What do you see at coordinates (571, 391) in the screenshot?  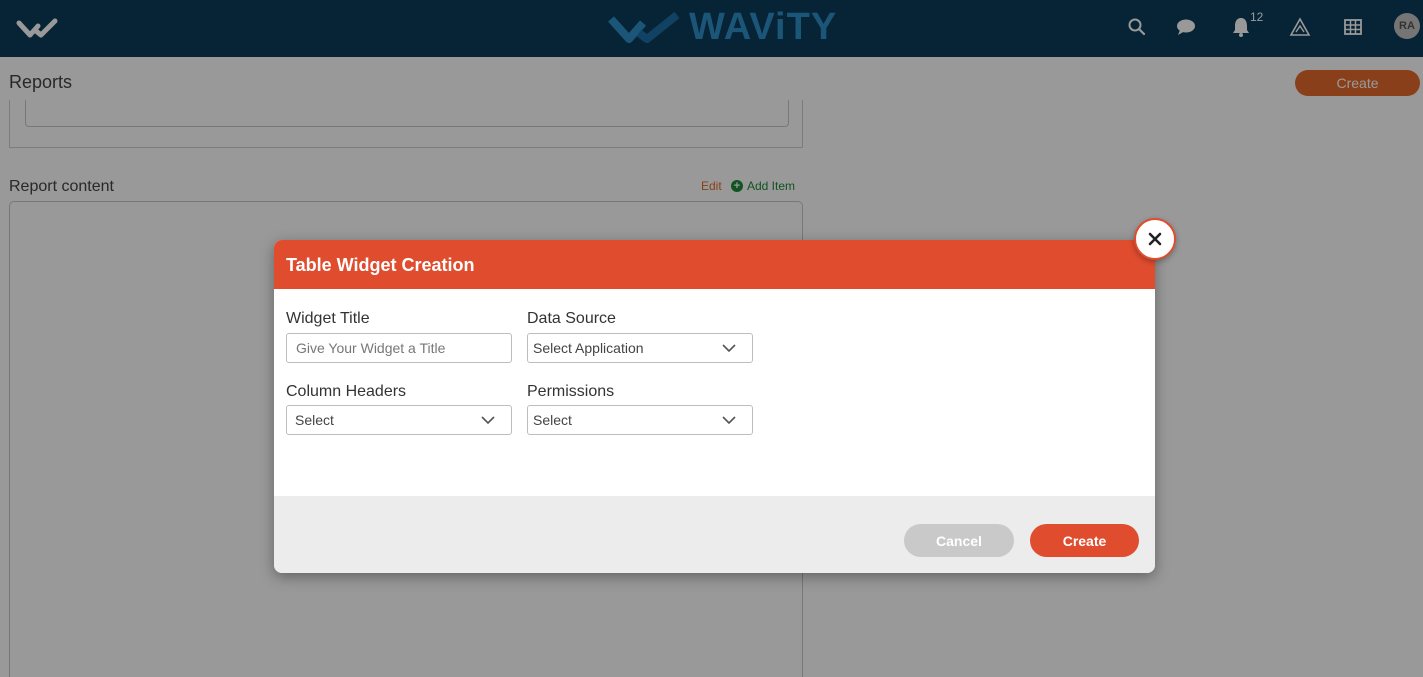 I see `permissions-label: Permissions` at bounding box center [571, 391].